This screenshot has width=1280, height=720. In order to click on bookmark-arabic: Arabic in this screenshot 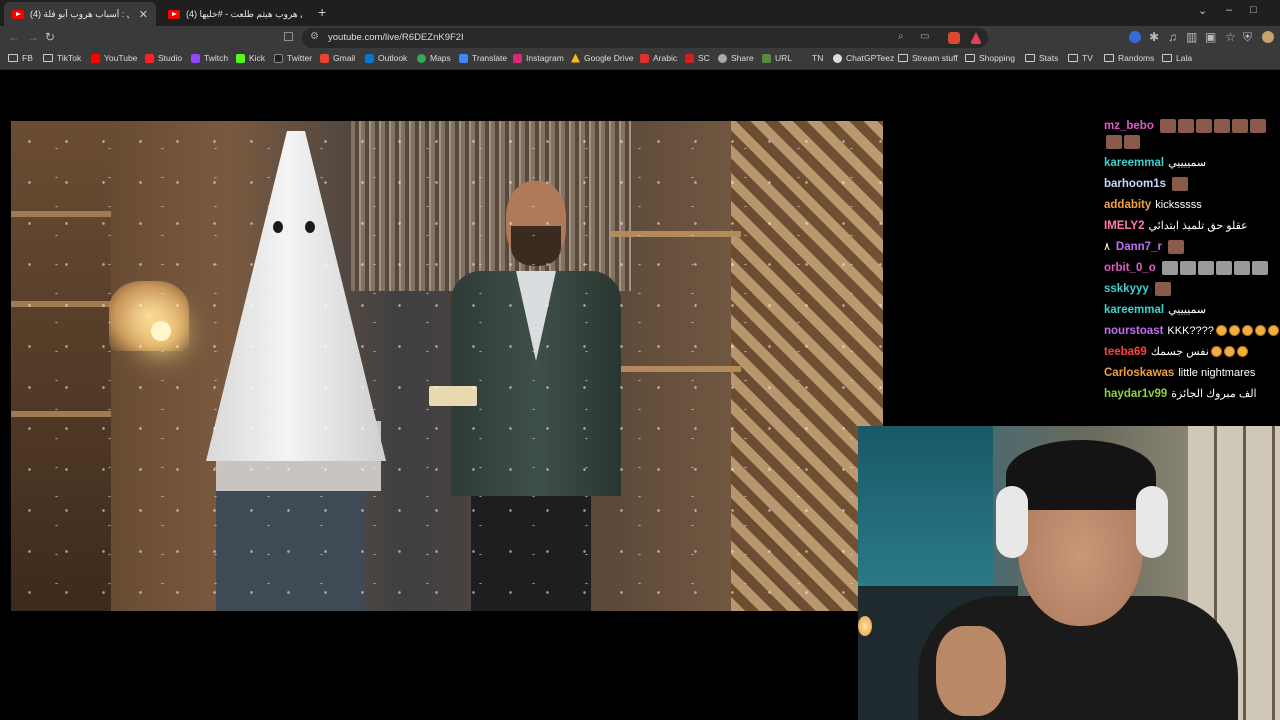, I will do `click(658, 58)`.